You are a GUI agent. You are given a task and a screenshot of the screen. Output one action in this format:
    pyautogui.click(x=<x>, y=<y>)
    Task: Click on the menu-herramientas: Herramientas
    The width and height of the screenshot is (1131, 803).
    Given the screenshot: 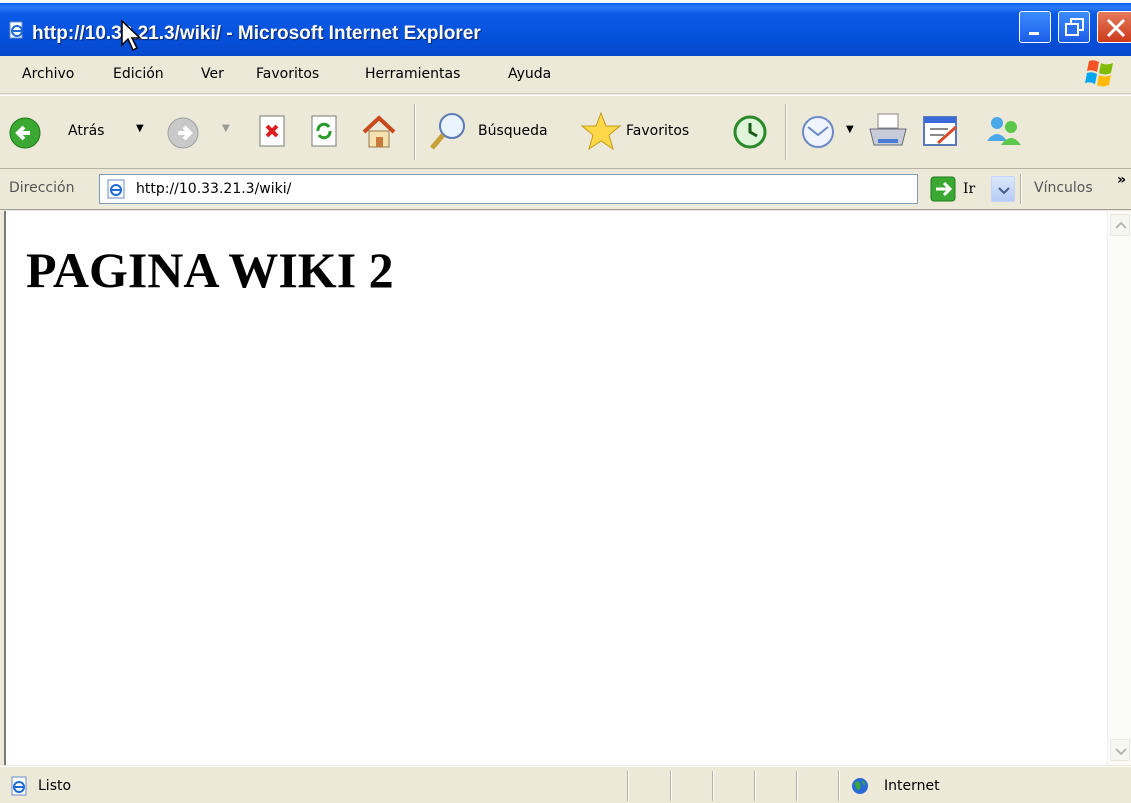 What is the action you would take?
    pyautogui.click(x=412, y=74)
    